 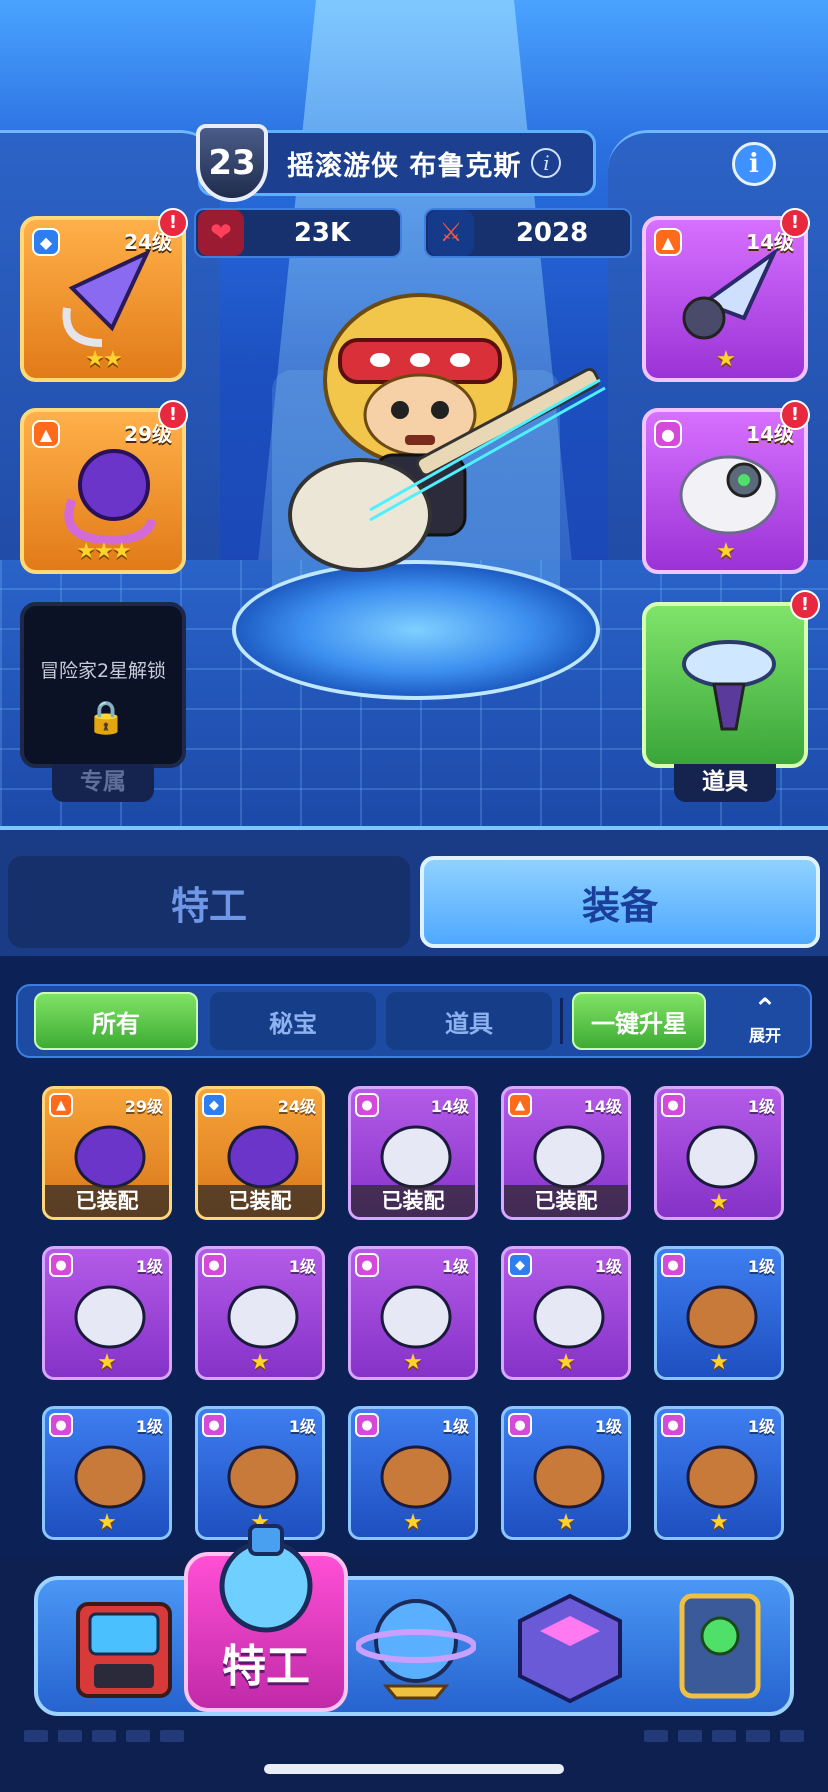 What do you see at coordinates (103, 551) in the screenshot?
I see `slot-stars: ★★★` at bounding box center [103, 551].